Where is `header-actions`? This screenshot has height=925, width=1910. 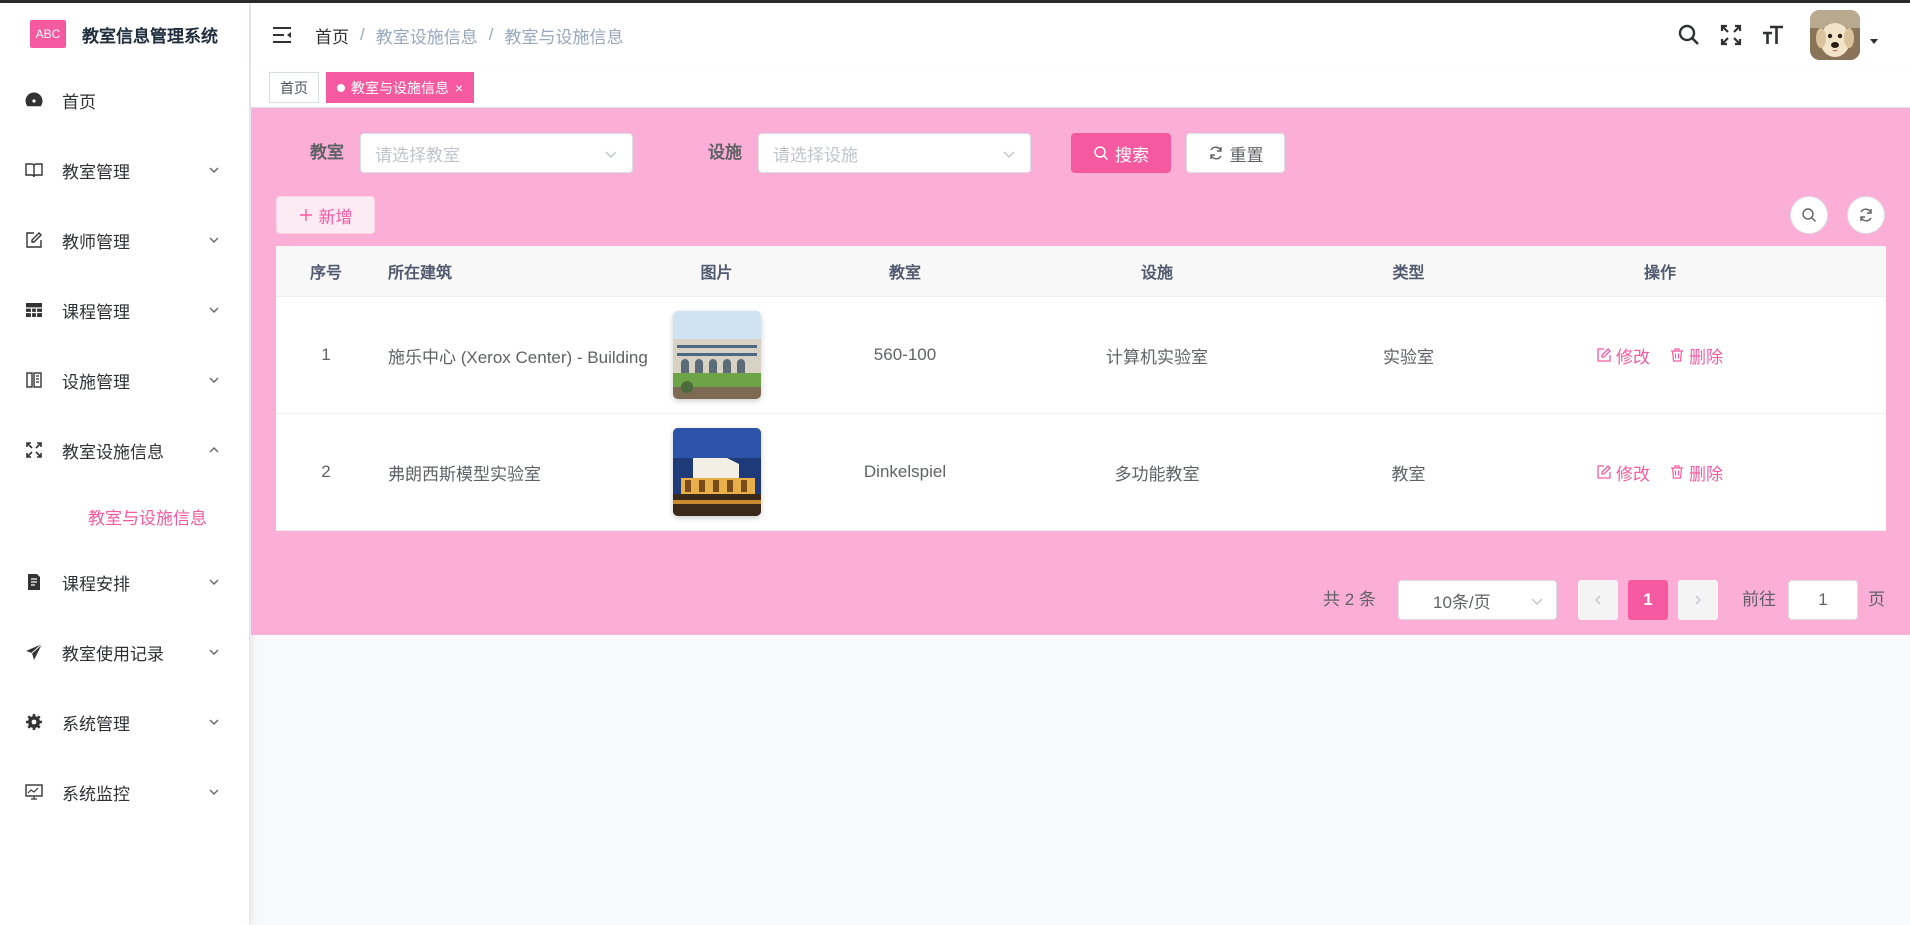
header-actions is located at coordinates (1793, 35).